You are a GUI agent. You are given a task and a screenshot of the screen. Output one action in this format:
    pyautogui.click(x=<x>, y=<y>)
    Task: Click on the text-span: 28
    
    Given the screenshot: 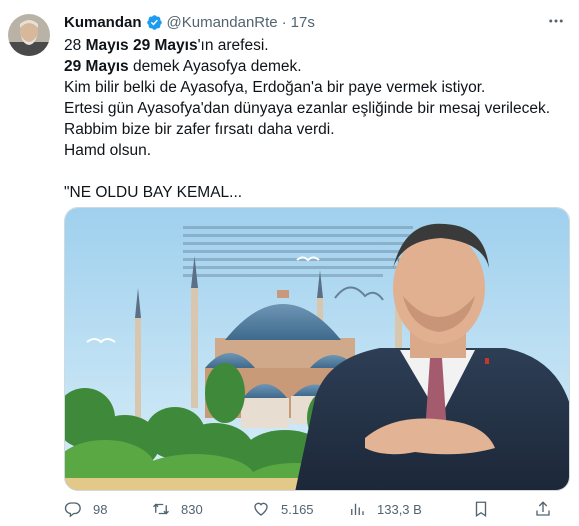 What is the action you would take?
    pyautogui.click(x=75, y=45)
    